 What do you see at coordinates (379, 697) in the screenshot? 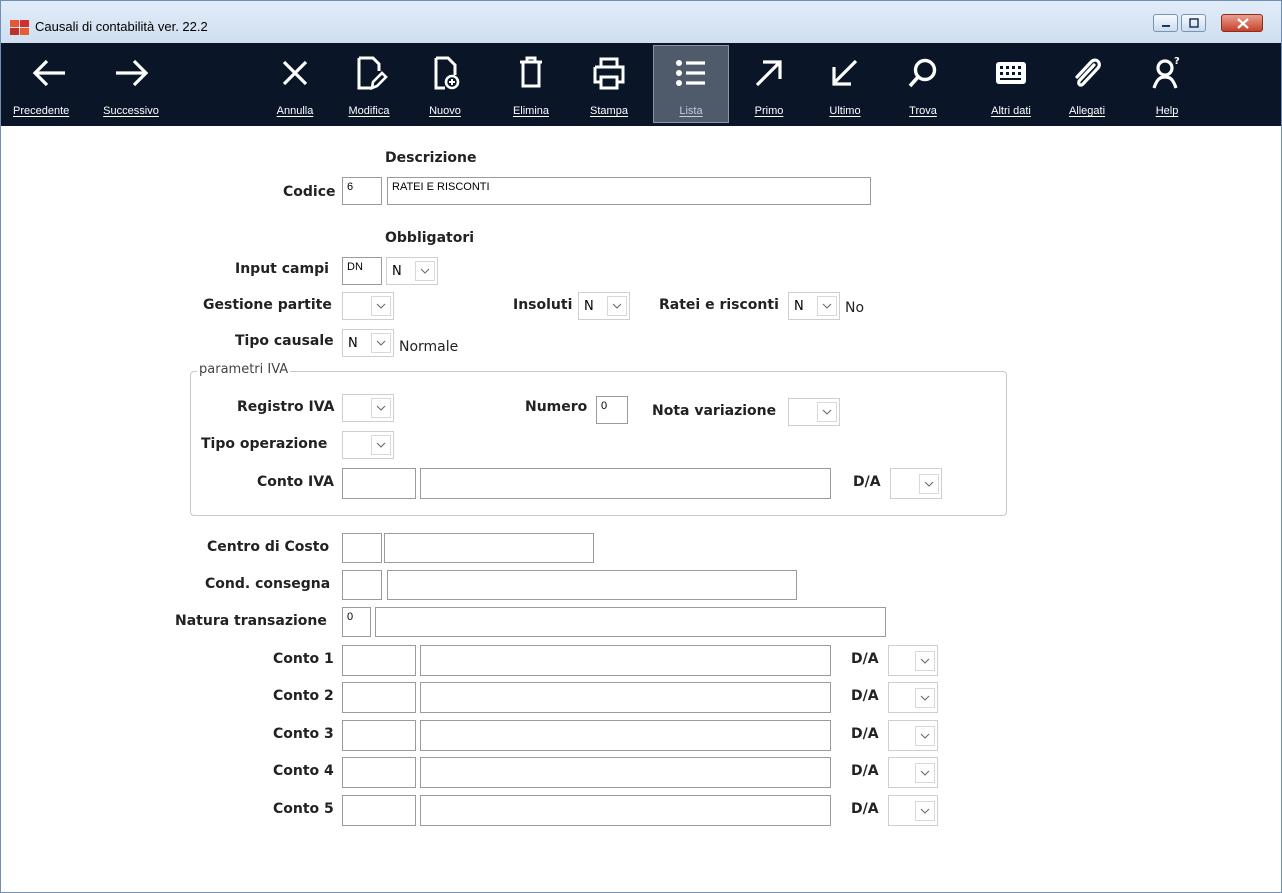
I see `conto-2-code-input` at bounding box center [379, 697].